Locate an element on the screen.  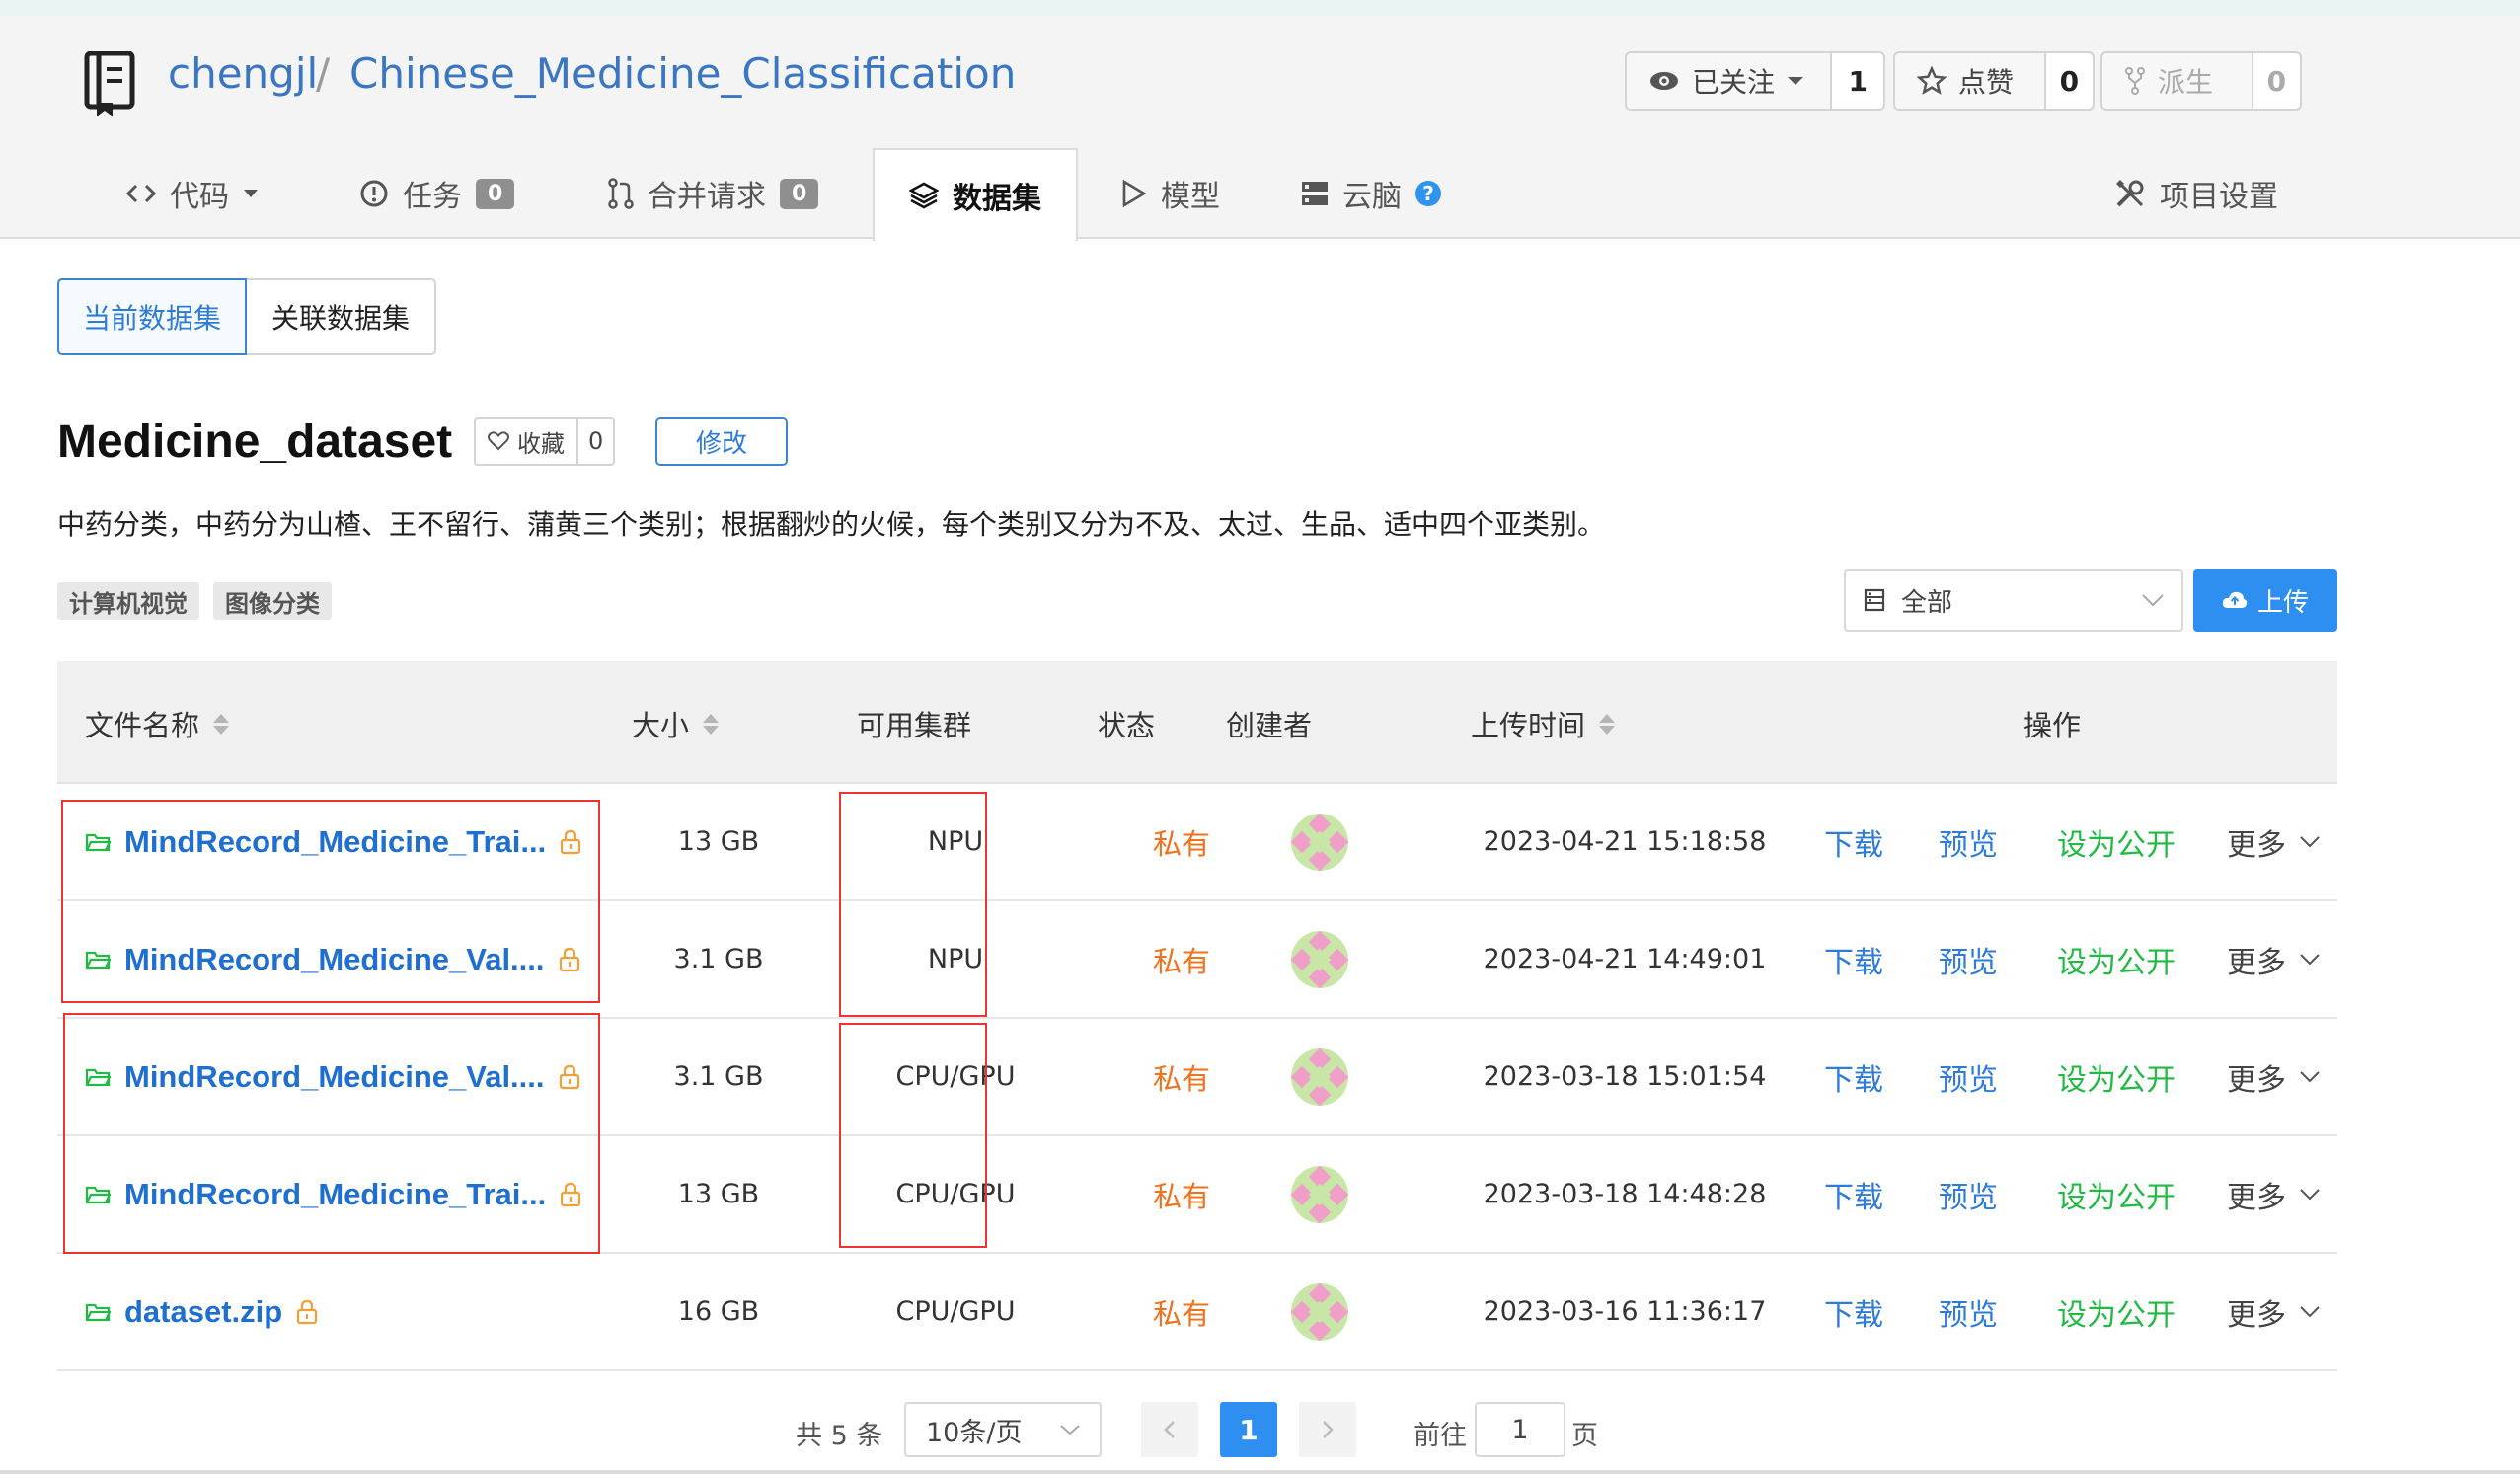
tab-cloudbrain: 云脑 ? is located at coordinates (1371, 193).